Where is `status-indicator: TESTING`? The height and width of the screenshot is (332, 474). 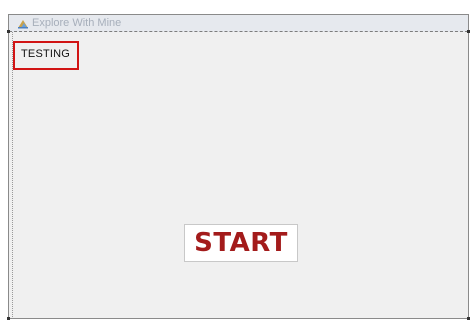
status-indicator: TESTING is located at coordinates (46, 55).